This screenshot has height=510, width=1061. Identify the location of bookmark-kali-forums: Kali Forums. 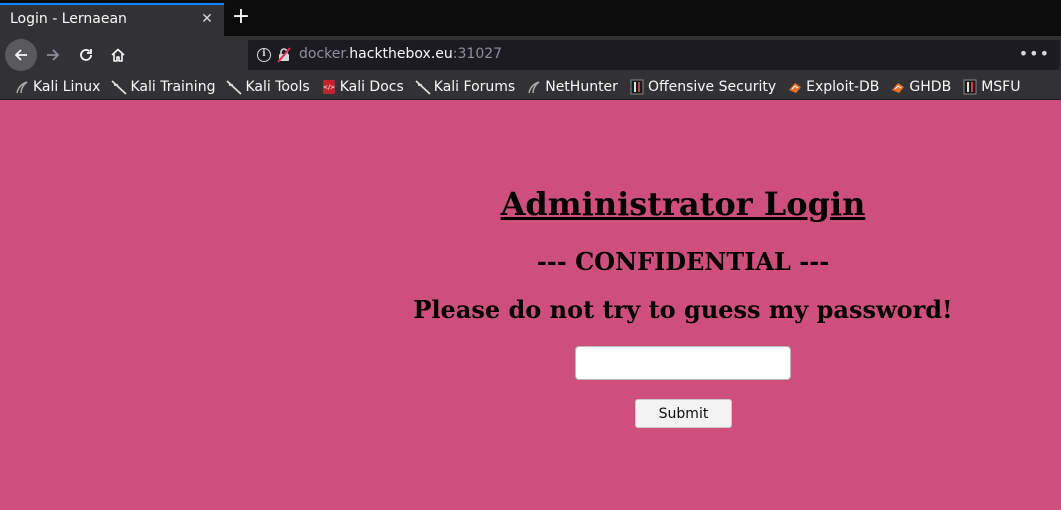
(465, 87).